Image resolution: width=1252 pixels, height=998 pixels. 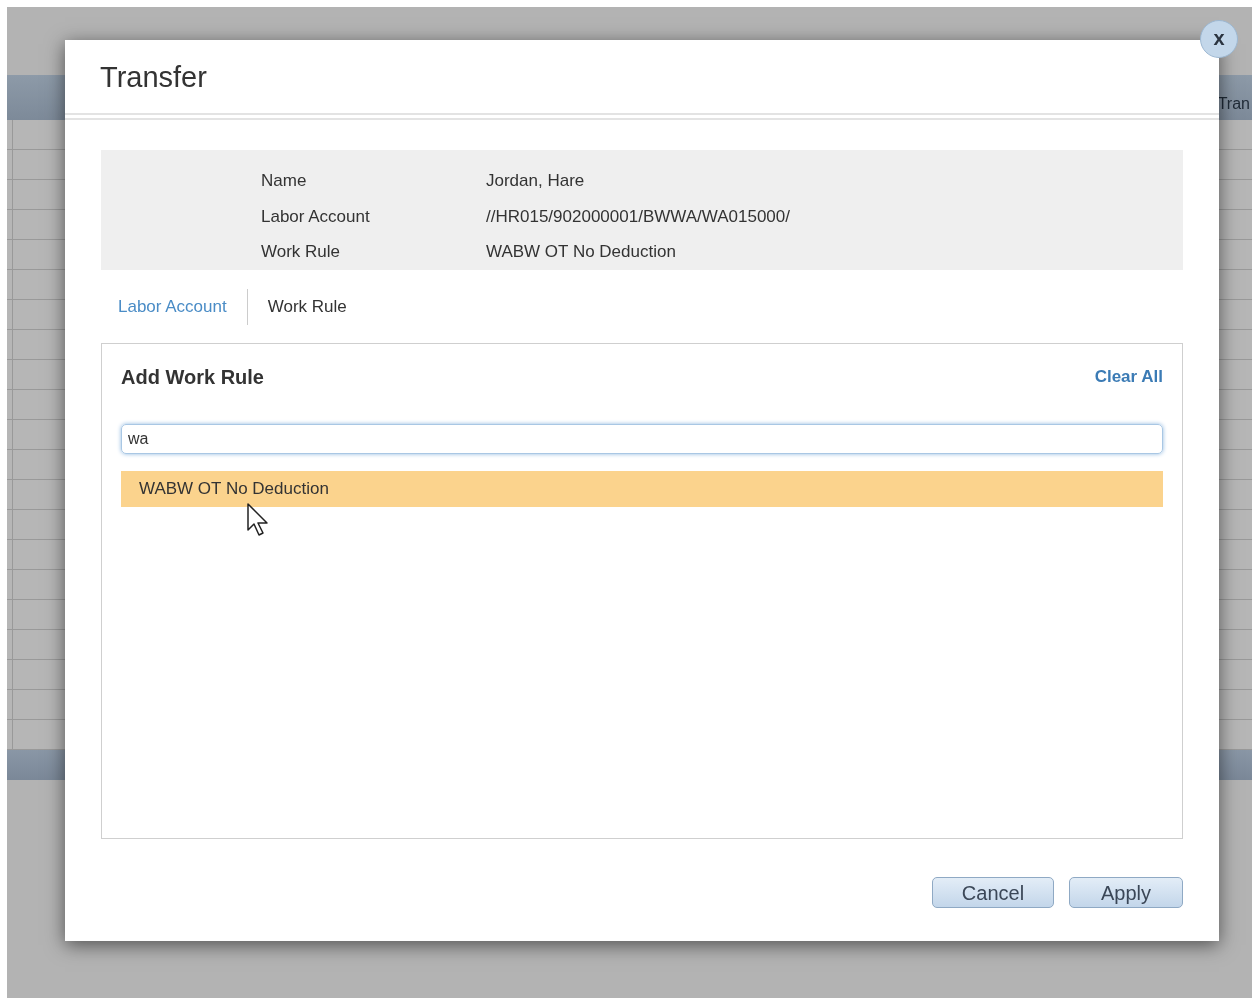 I want to click on tab: Work Rule, so click(x=307, y=307).